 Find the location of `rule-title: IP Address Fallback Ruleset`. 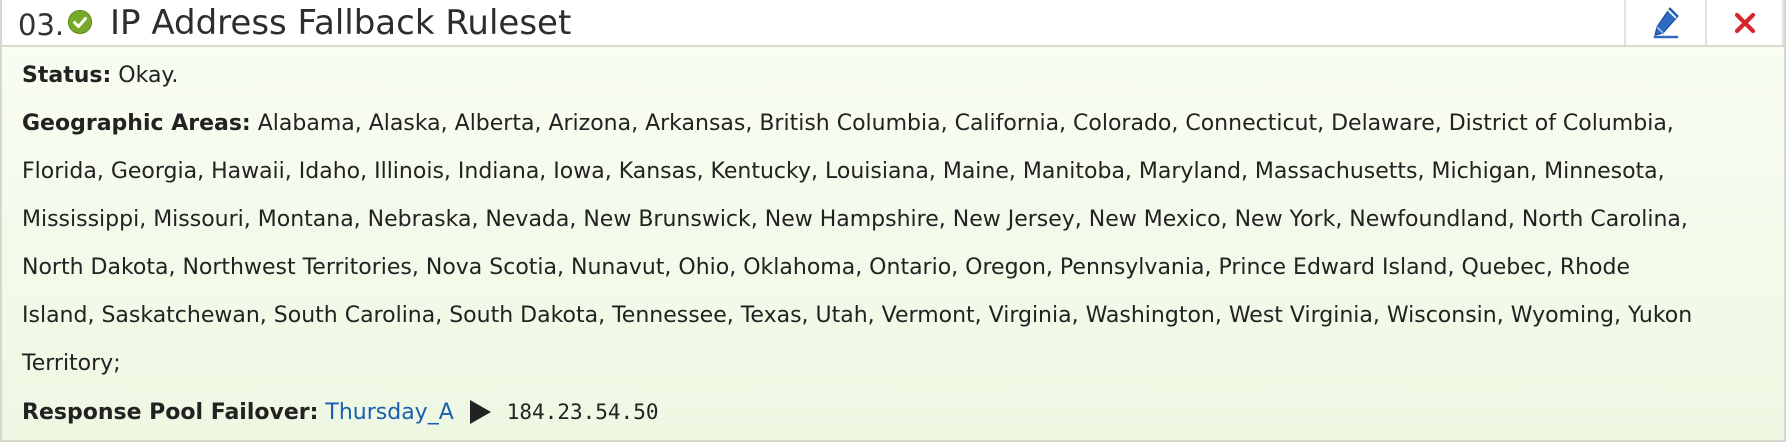

rule-title: IP Address Fallback Ruleset is located at coordinates (341, 23).